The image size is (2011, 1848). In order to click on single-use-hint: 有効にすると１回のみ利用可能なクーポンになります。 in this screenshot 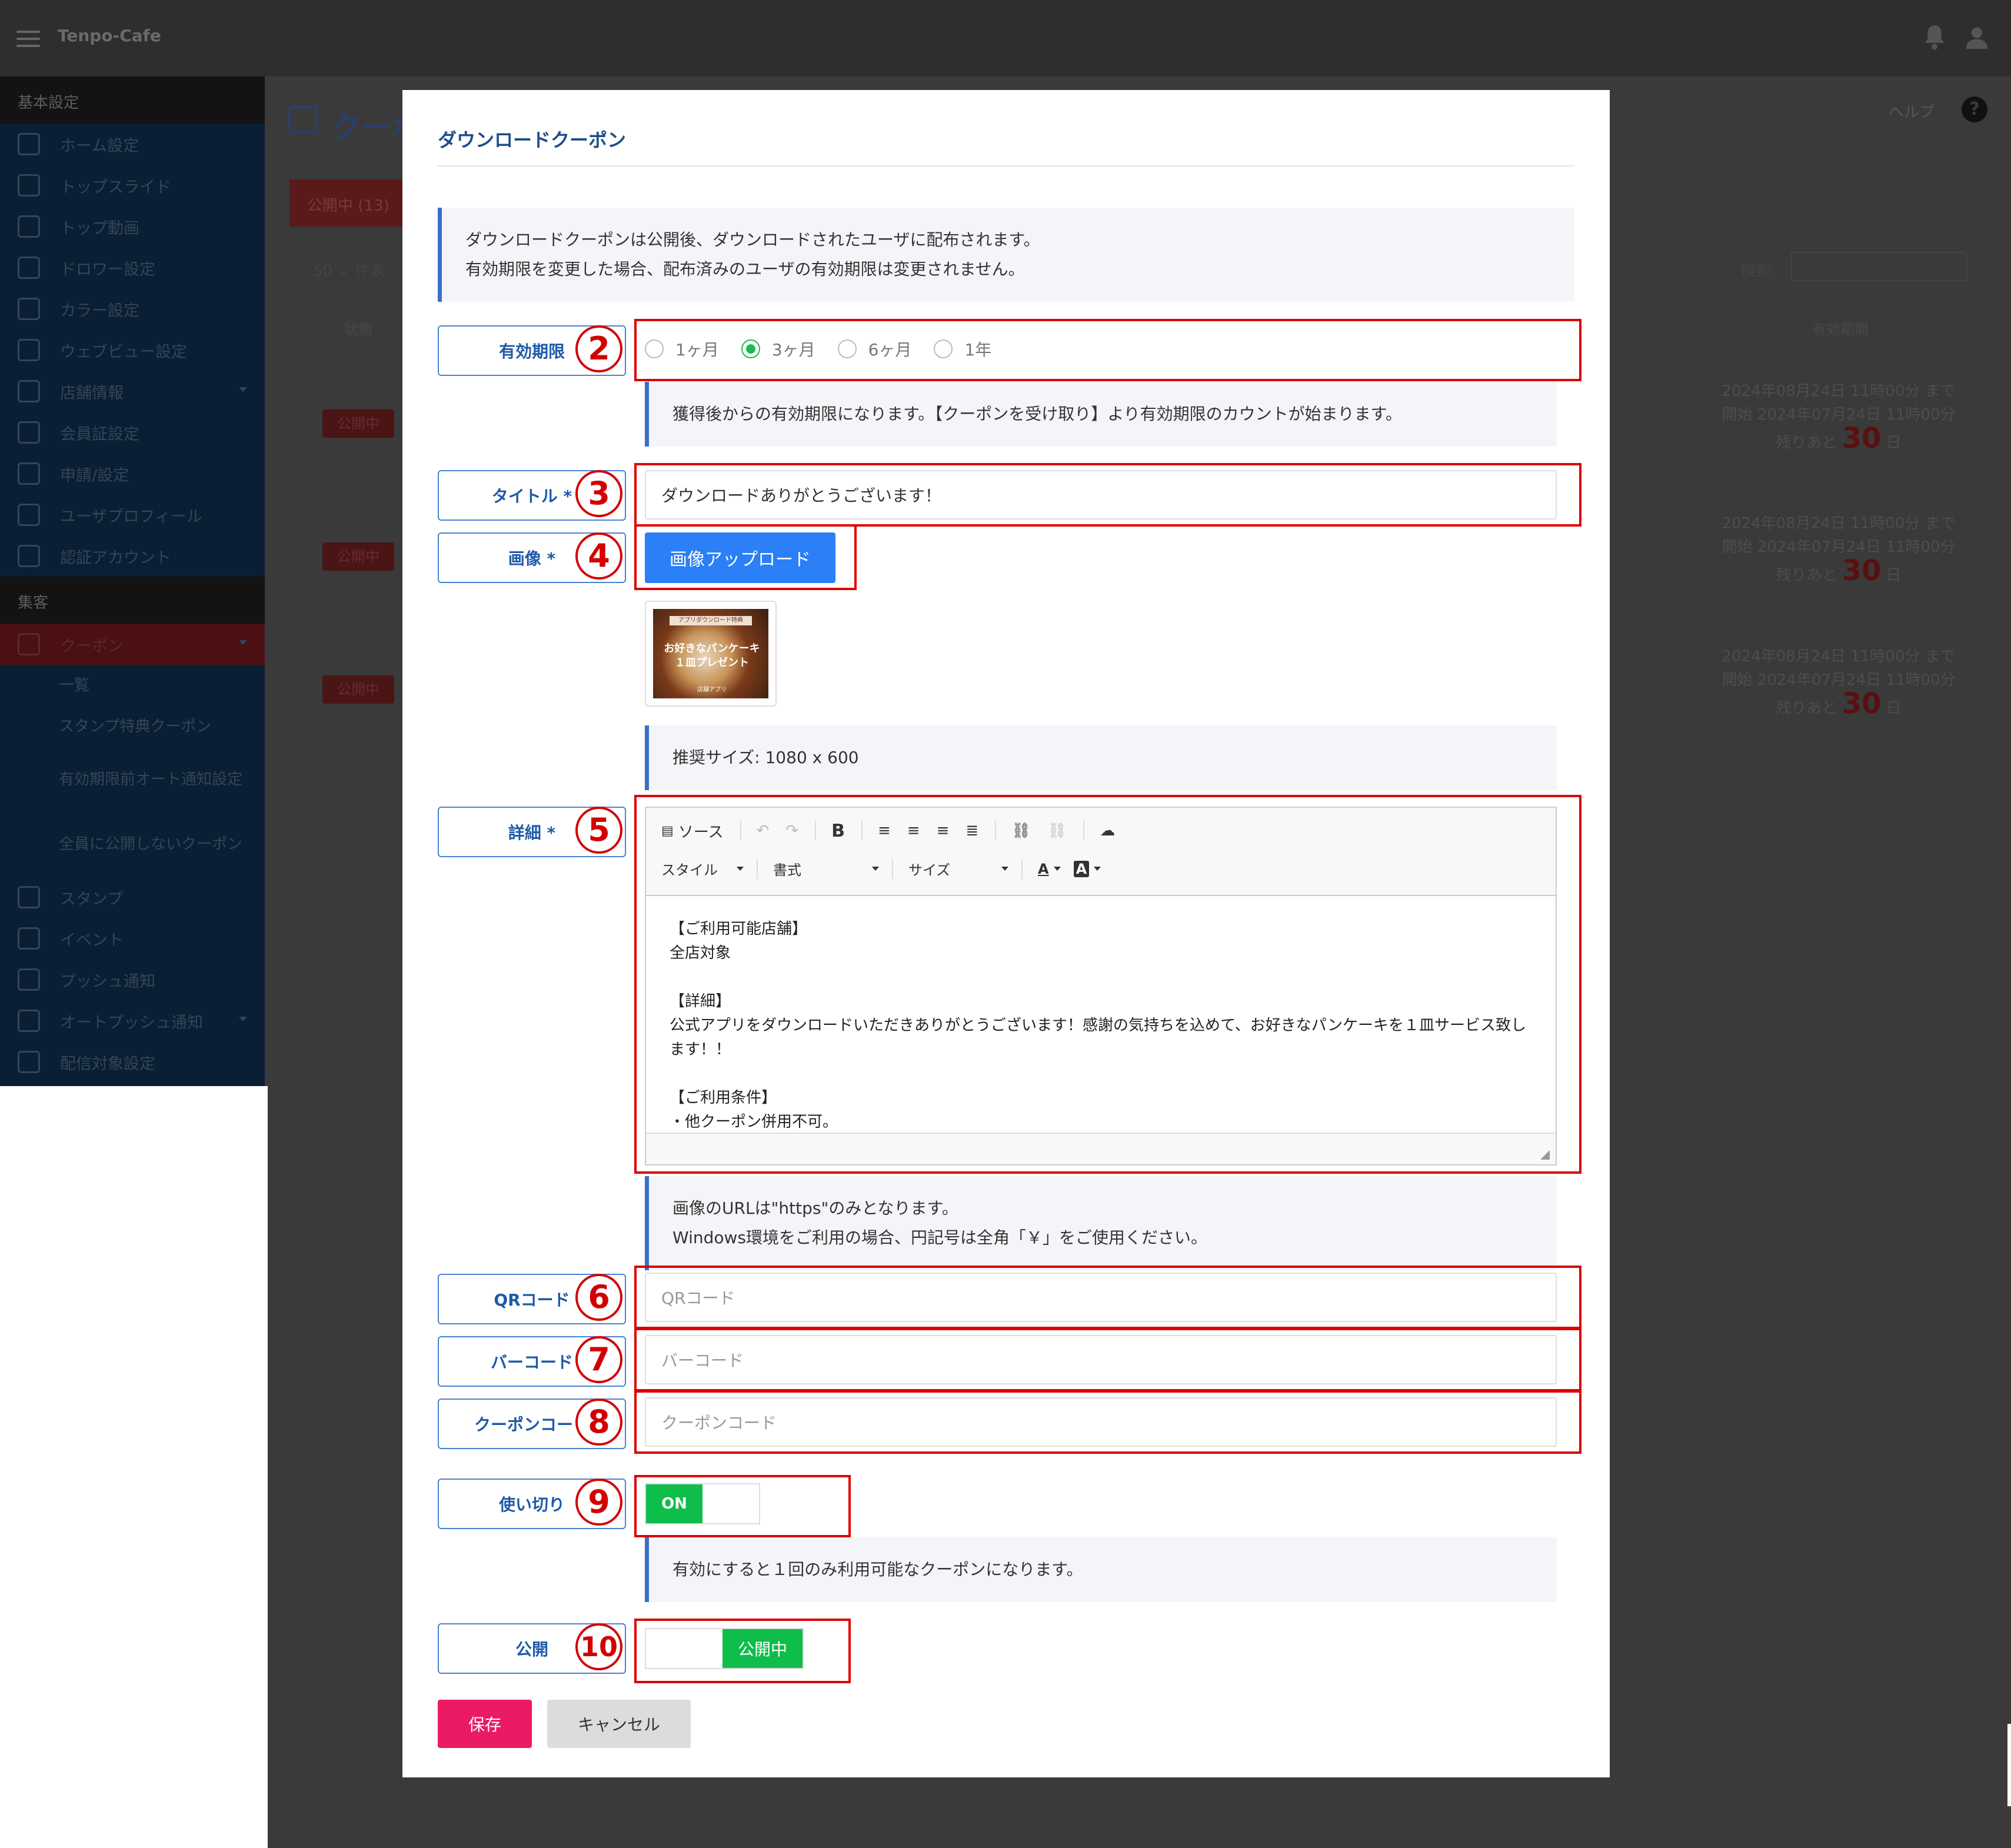, I will do `click(1101, 1569)`.